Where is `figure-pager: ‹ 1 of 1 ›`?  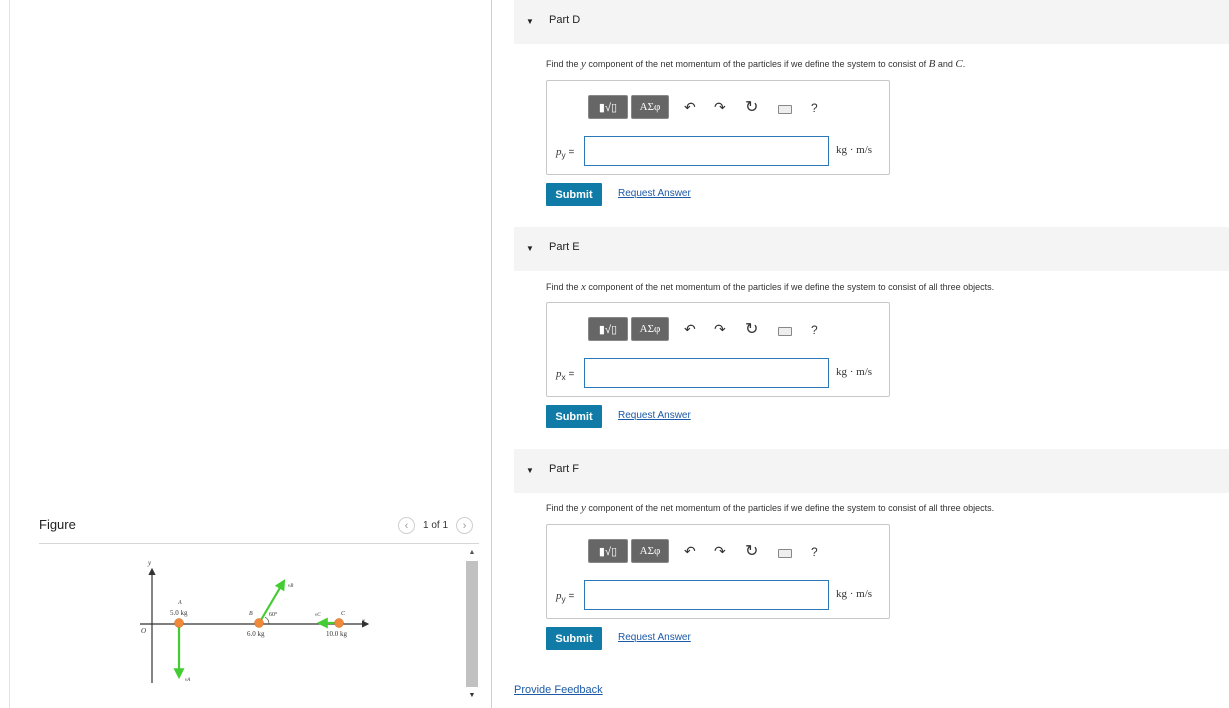 figure-pager: ‹ 1 of 1 › is located at coordinates (436, 525).